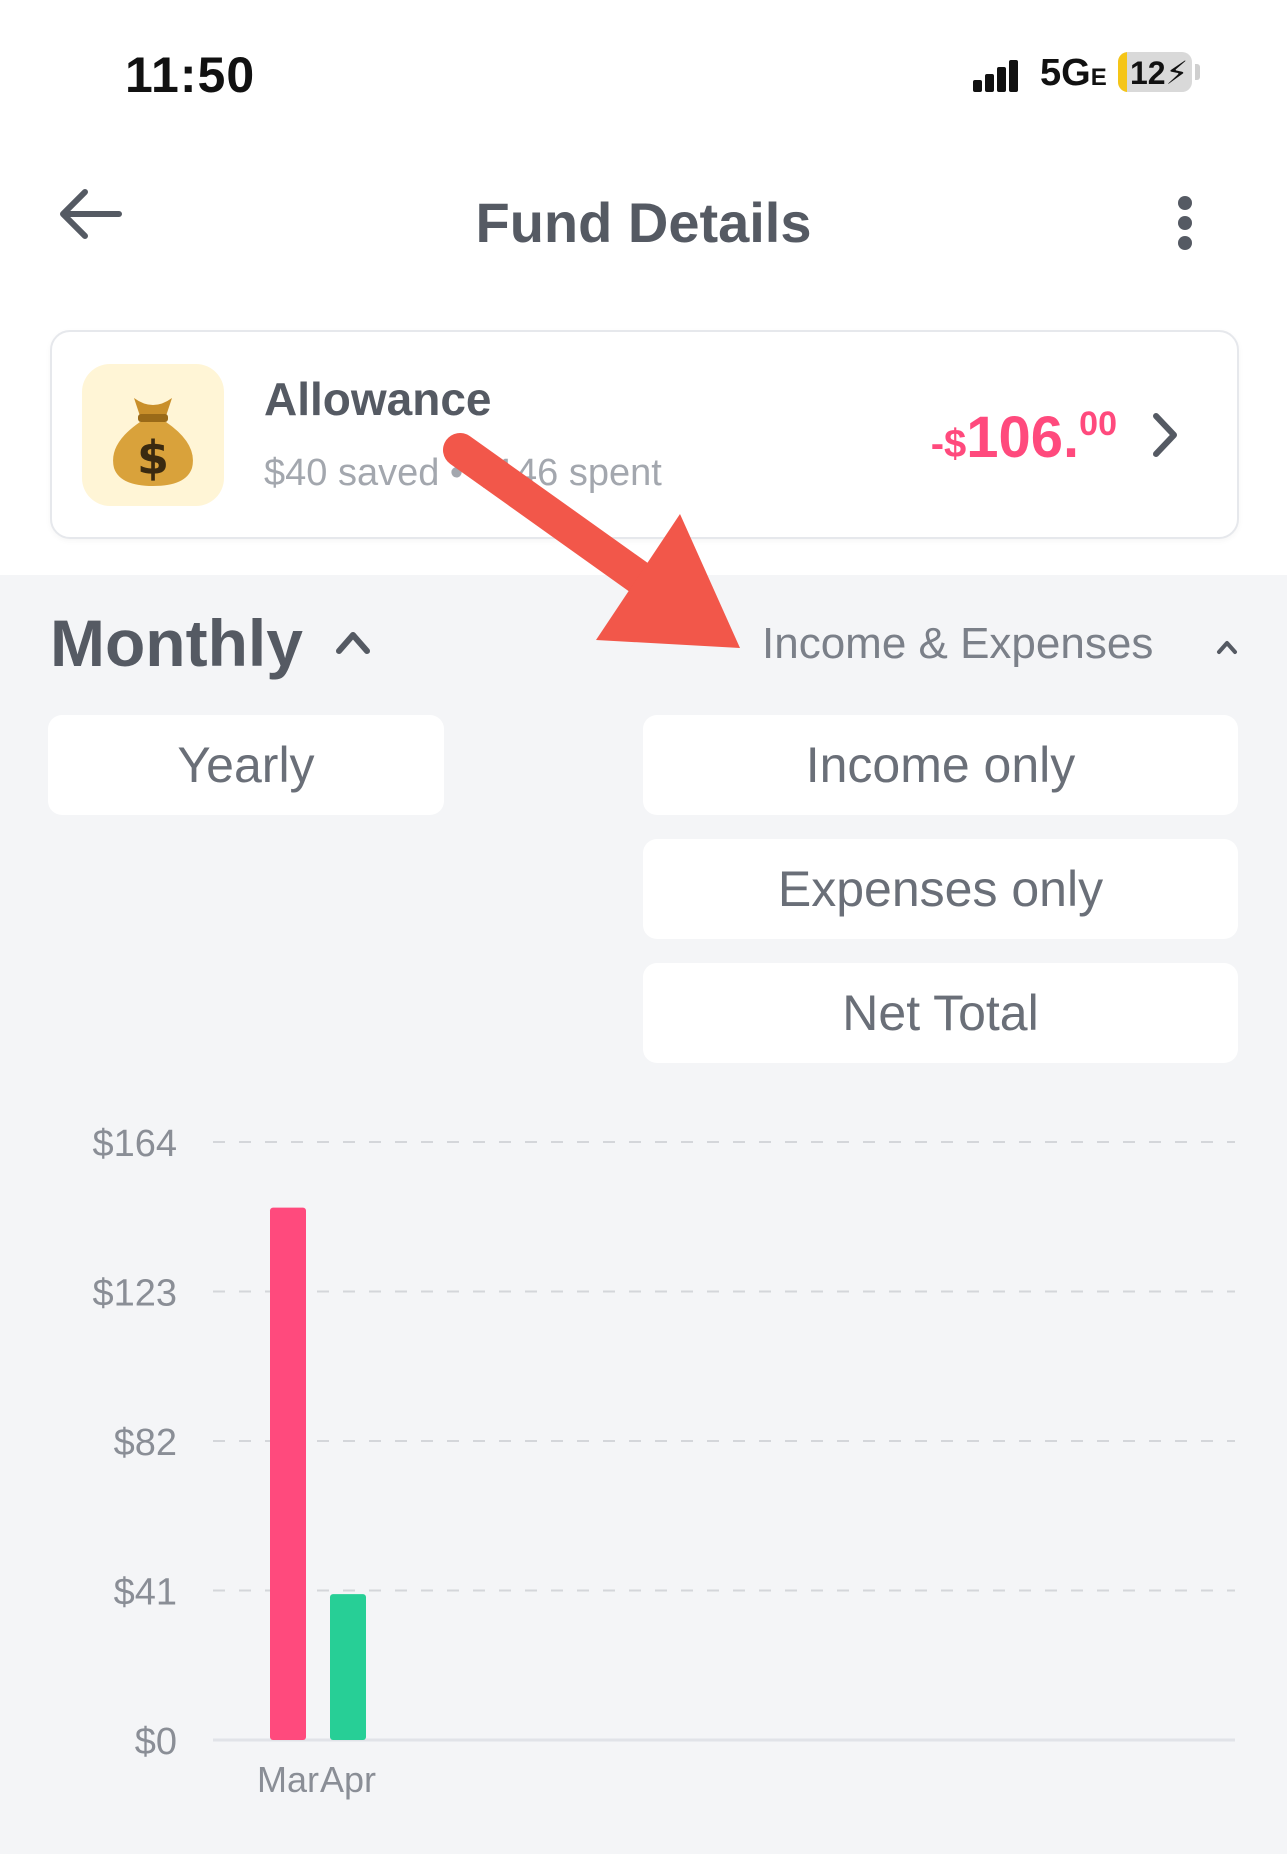 The width and height of the screenshot is (1287, 1854). What do you see at coordinates (156, 1742) in the screenshot?
I see `y-tick-label: $0` at bounding box center [156, 1742].